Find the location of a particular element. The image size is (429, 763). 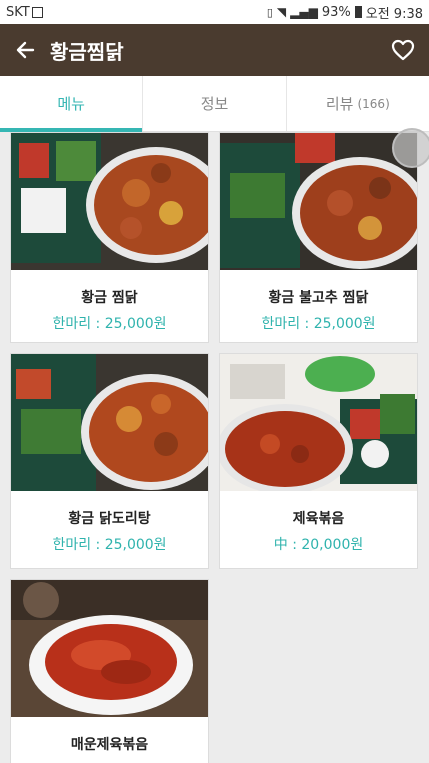

status-left: SKT is located at coordinates (24, 12).